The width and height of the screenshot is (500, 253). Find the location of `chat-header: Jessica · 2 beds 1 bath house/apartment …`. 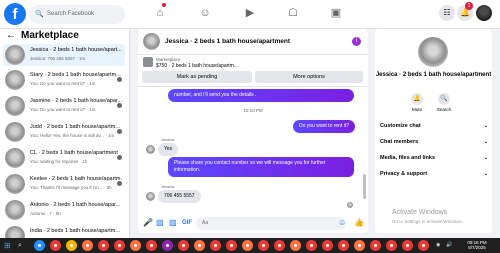

chat-header: Jessica · 2 beds 1 bath house/apartment … is located at coordinates (253, 42).